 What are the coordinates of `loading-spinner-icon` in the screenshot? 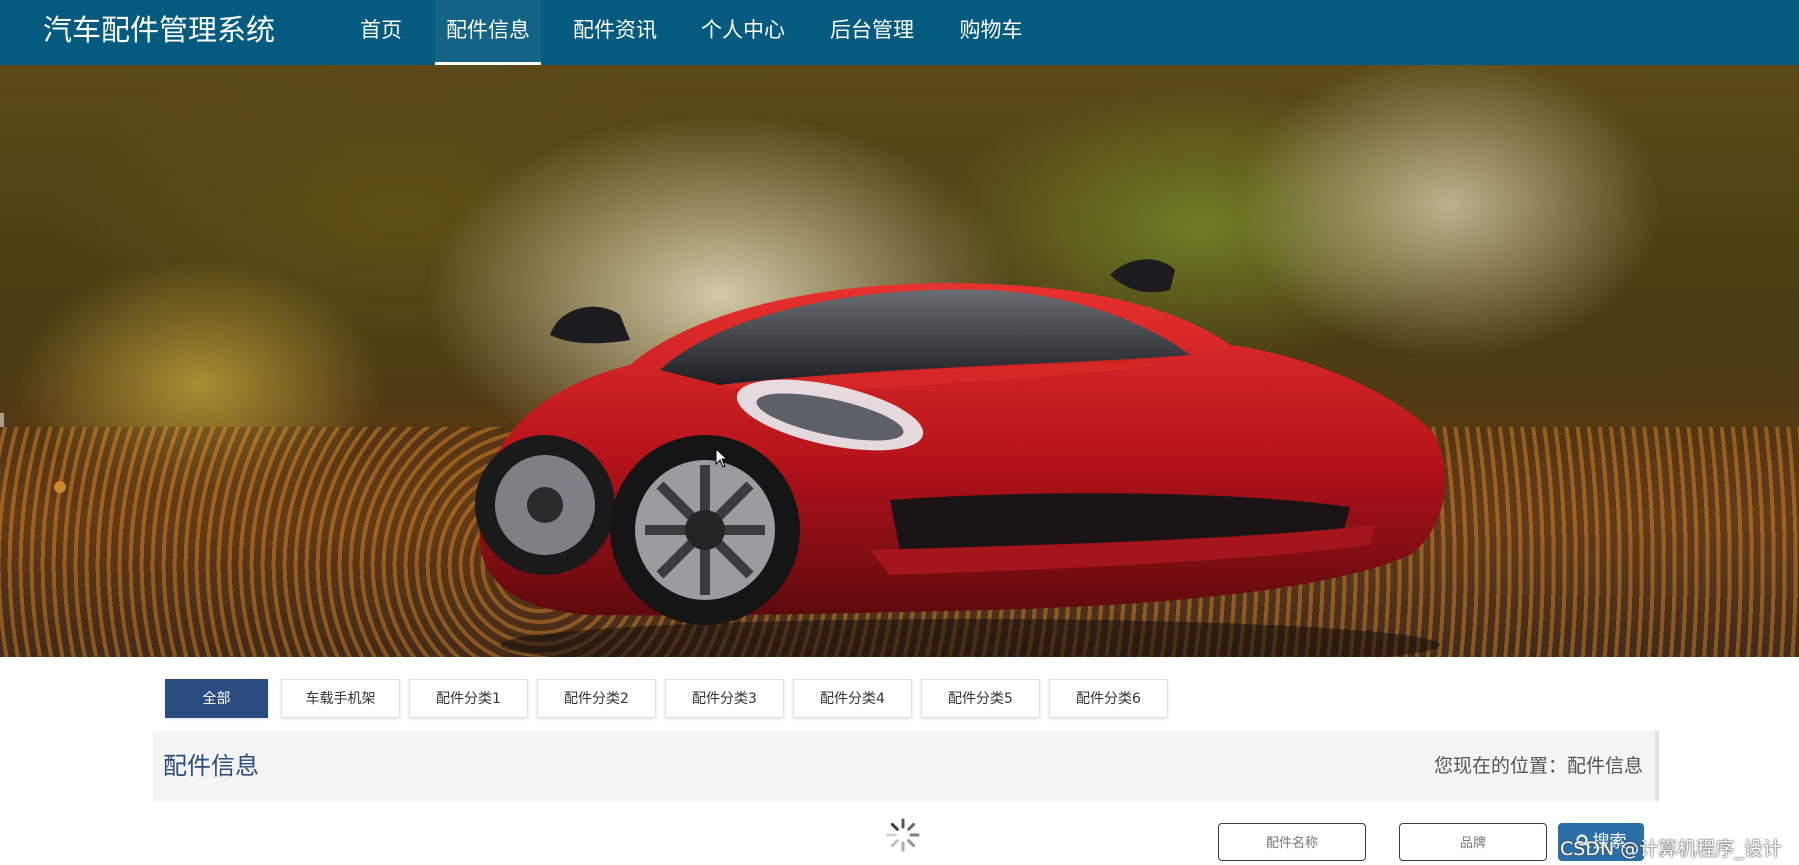 It's located at (903, 835).